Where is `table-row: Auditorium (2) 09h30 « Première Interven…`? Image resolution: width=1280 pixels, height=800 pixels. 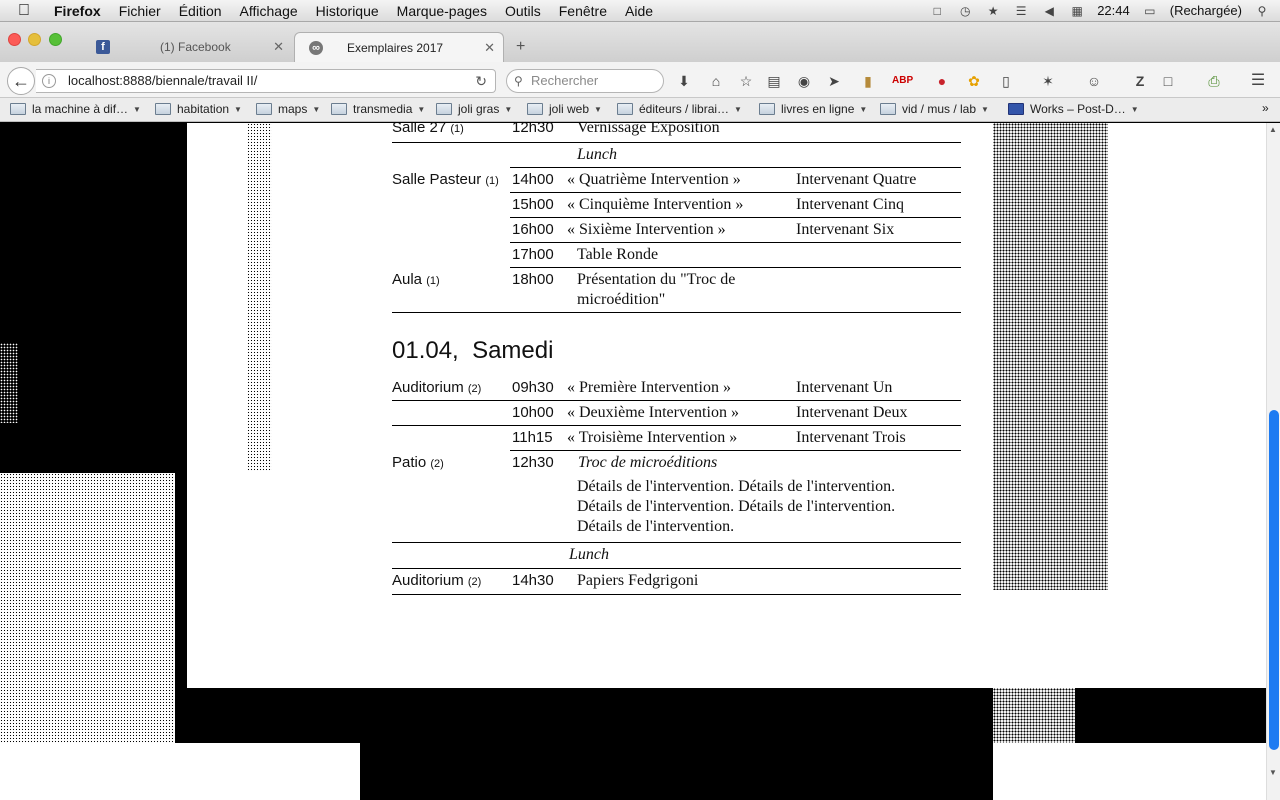 table-row: Auditorium (2) 09h30 « Première Interven… is located at coordinates (676, 388).